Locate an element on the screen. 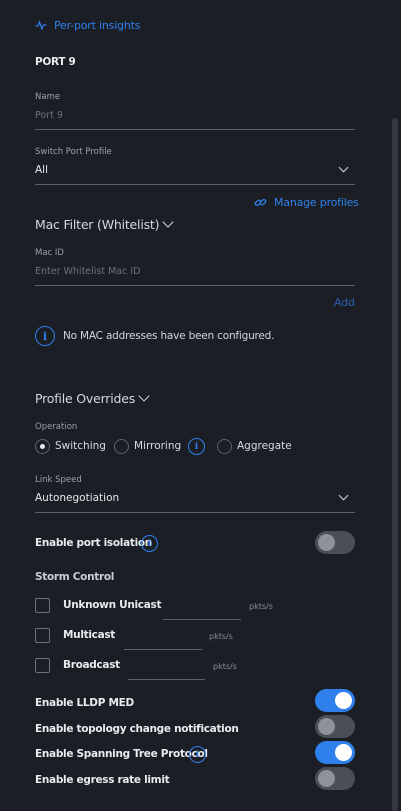 The height and width of the screenshot is (811, 401). spanning-tree-info-icon: i is located at coordinates (197, 754).